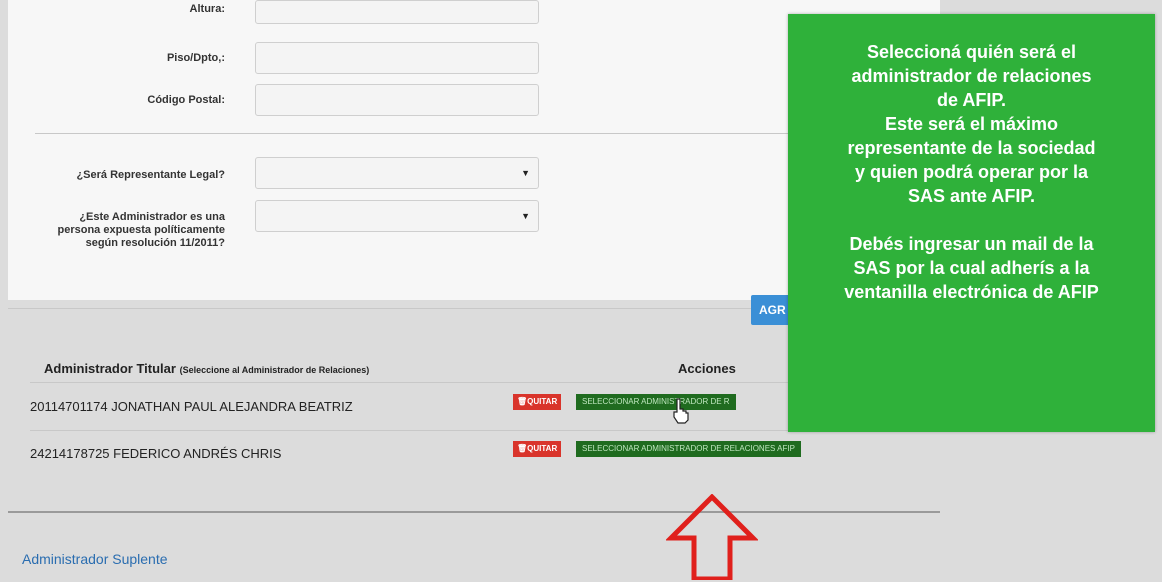 Image resolution: width=1162 pixels, height=582 pixels. Describe the element at coordinates (398, 308) in the screenshot. I see `section-divider` at that location.